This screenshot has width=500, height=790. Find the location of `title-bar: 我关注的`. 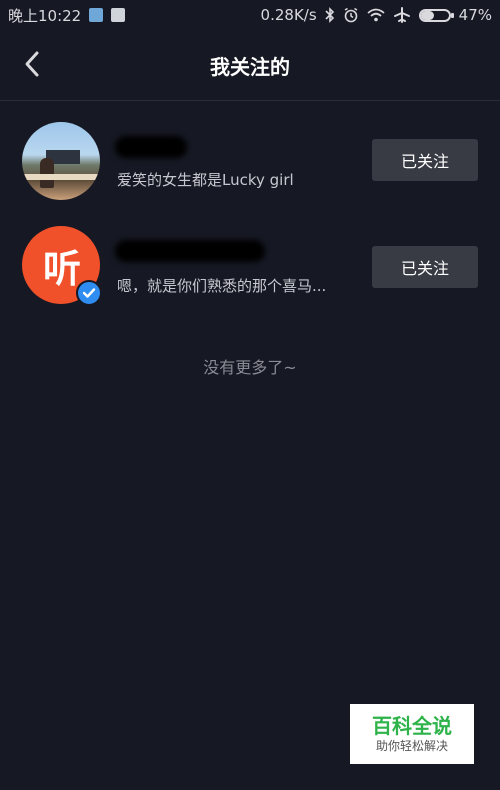

title-bar: 我关注的 is located at coordinates (250, 65).